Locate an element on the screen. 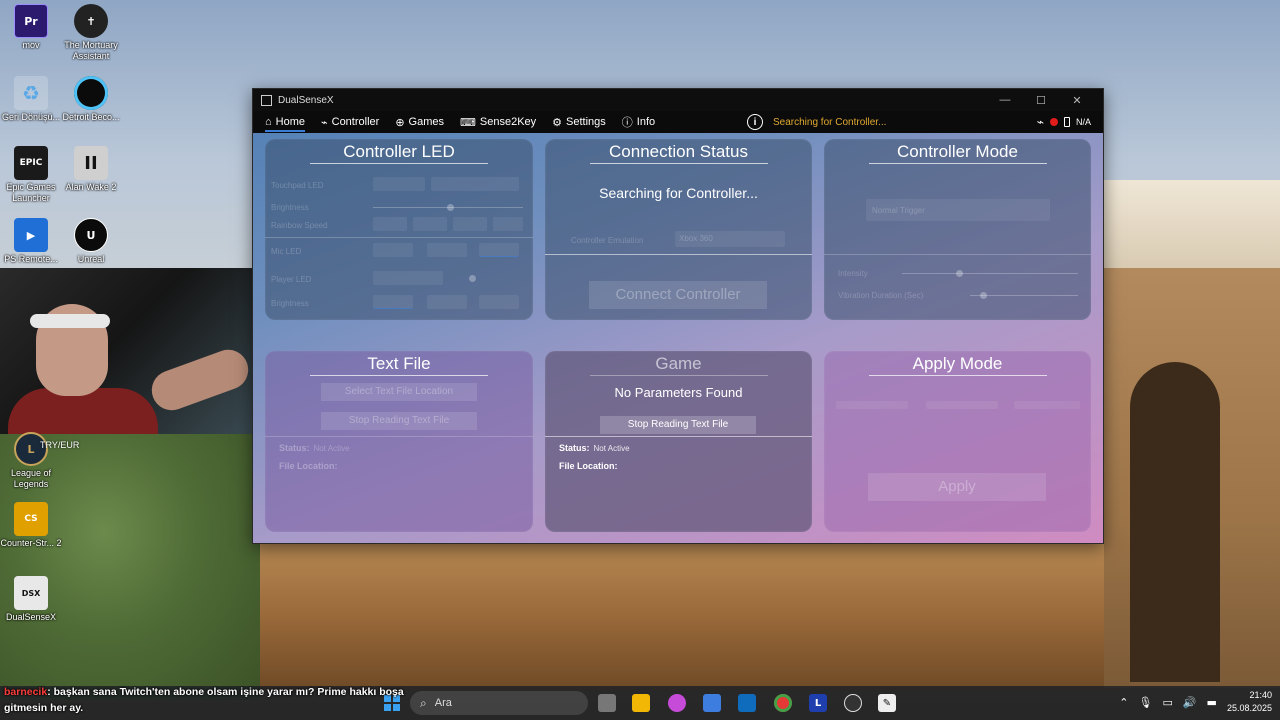 The image size is (1280, 720). taskbar-search: ⌕ Ara is located at coordinates (499, 703).